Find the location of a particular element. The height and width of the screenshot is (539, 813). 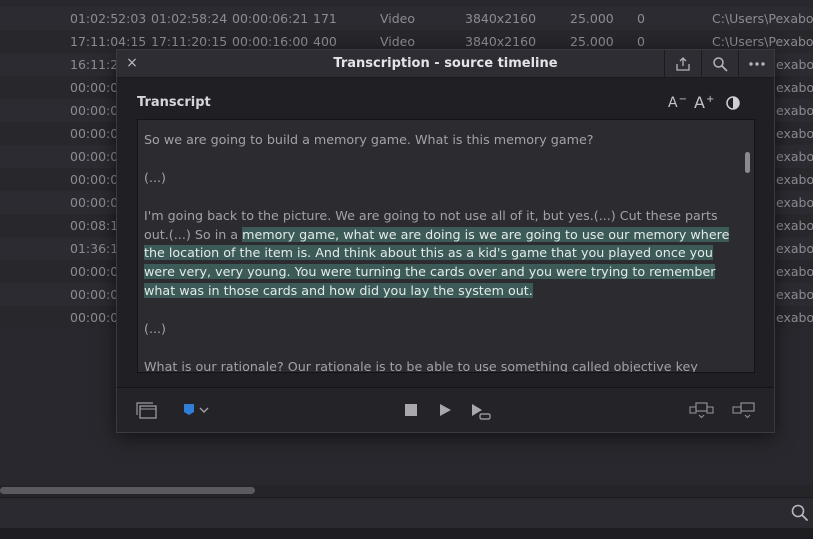

bottom-bar is located at coordinates (406, 513).